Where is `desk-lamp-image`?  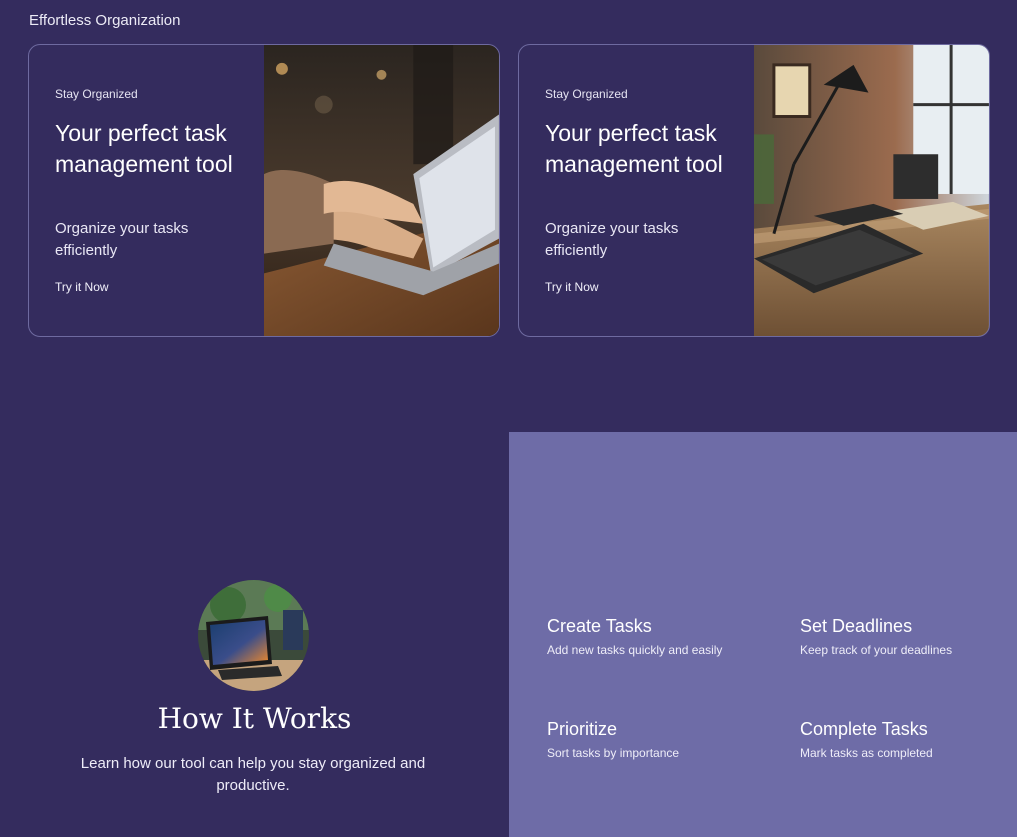 desk-lamp-image is located at coordinates (871, 190).